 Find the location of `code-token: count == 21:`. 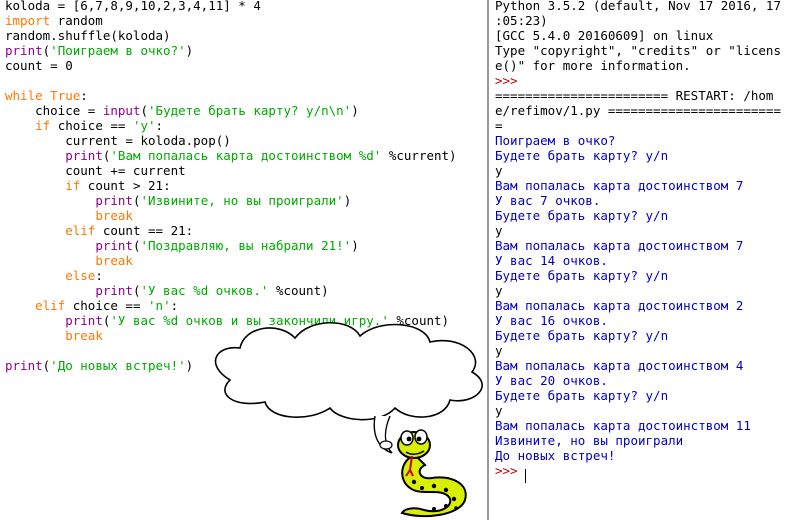

code-token: count == 21: is located at coordinates (144, 230).